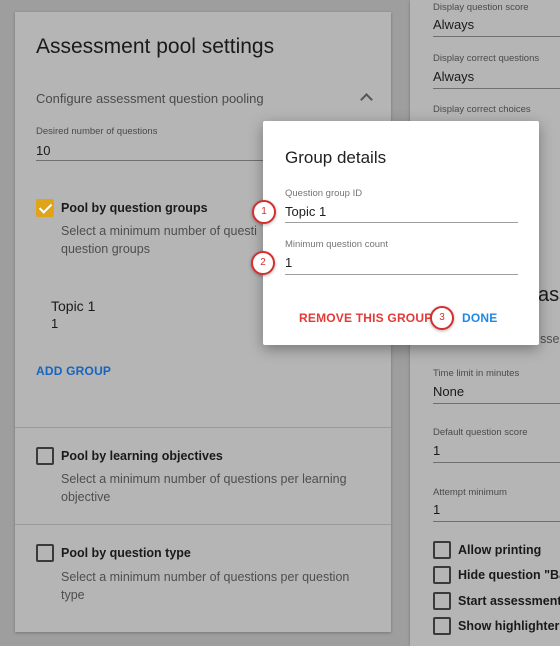 This screenshot has width=560, height=646. What do you see at coordinates (336, 157) in the screenshot?
I see `dialog-title: Group details` at bounding box center [336, 157].